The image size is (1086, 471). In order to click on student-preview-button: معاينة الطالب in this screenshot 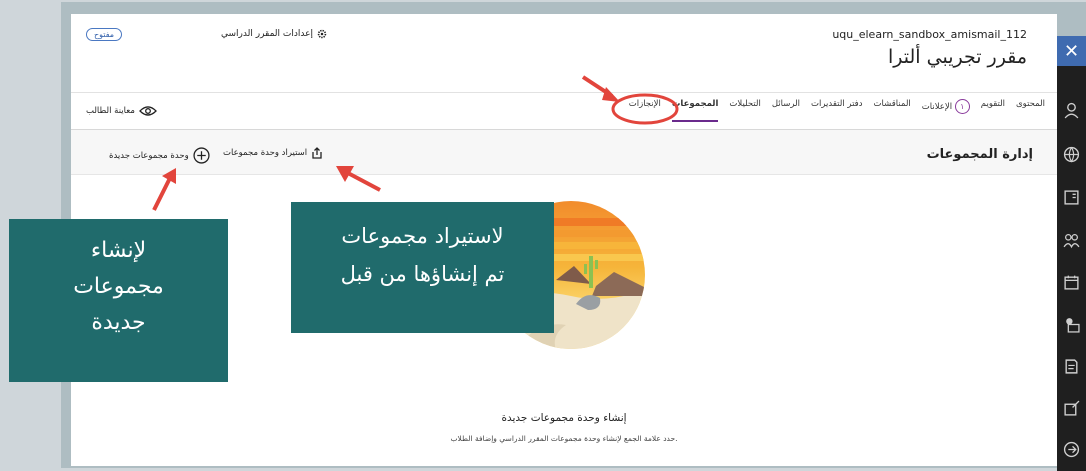, I will do `click(121, 111)`.